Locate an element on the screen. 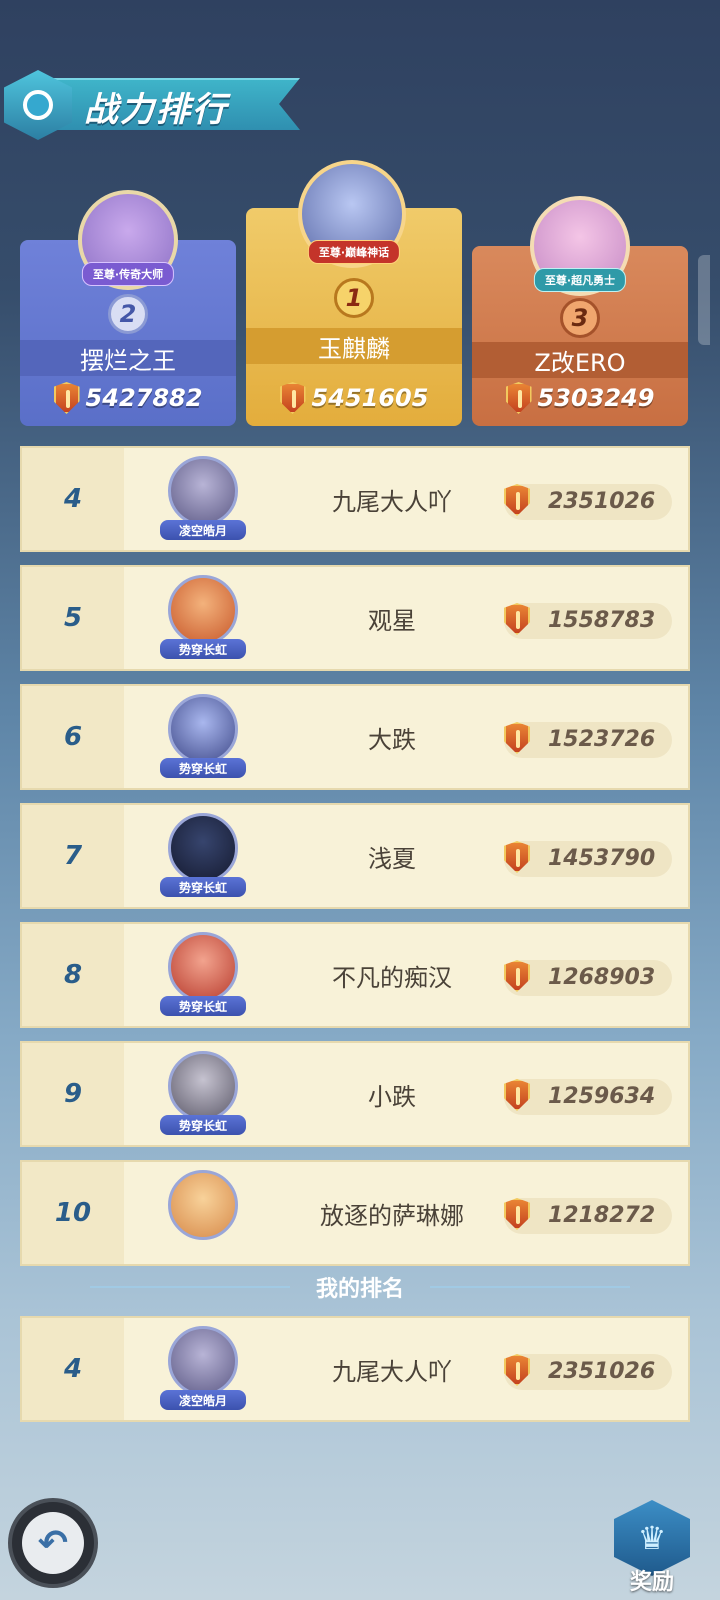 The width and height of the screenshot is (720, 1600). my-rank-heading: 我的排名 is located at coordinates (360, 1287).